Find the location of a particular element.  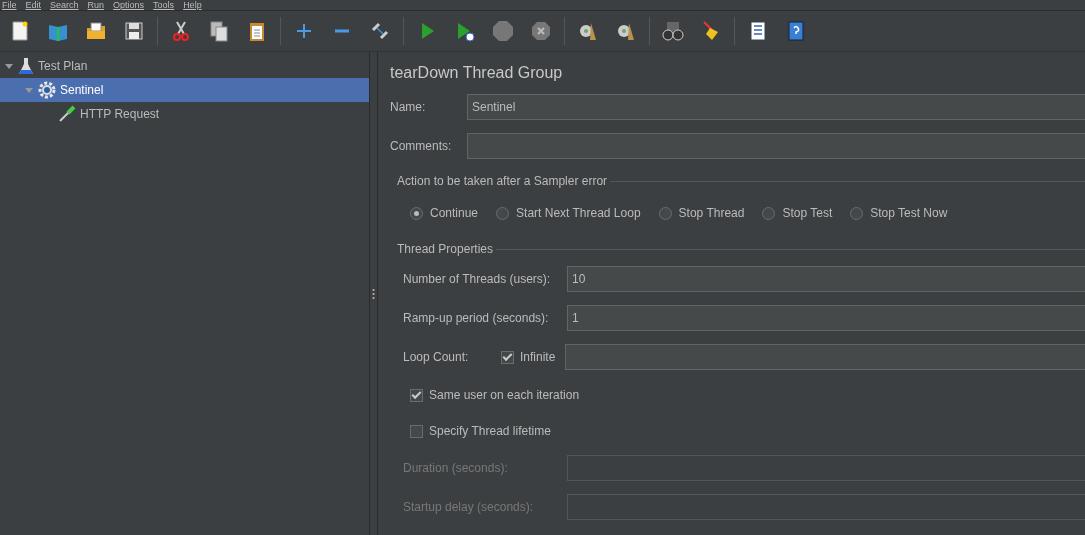

panel-title: tearDown Thread Group is located at coordinates (477, 73).